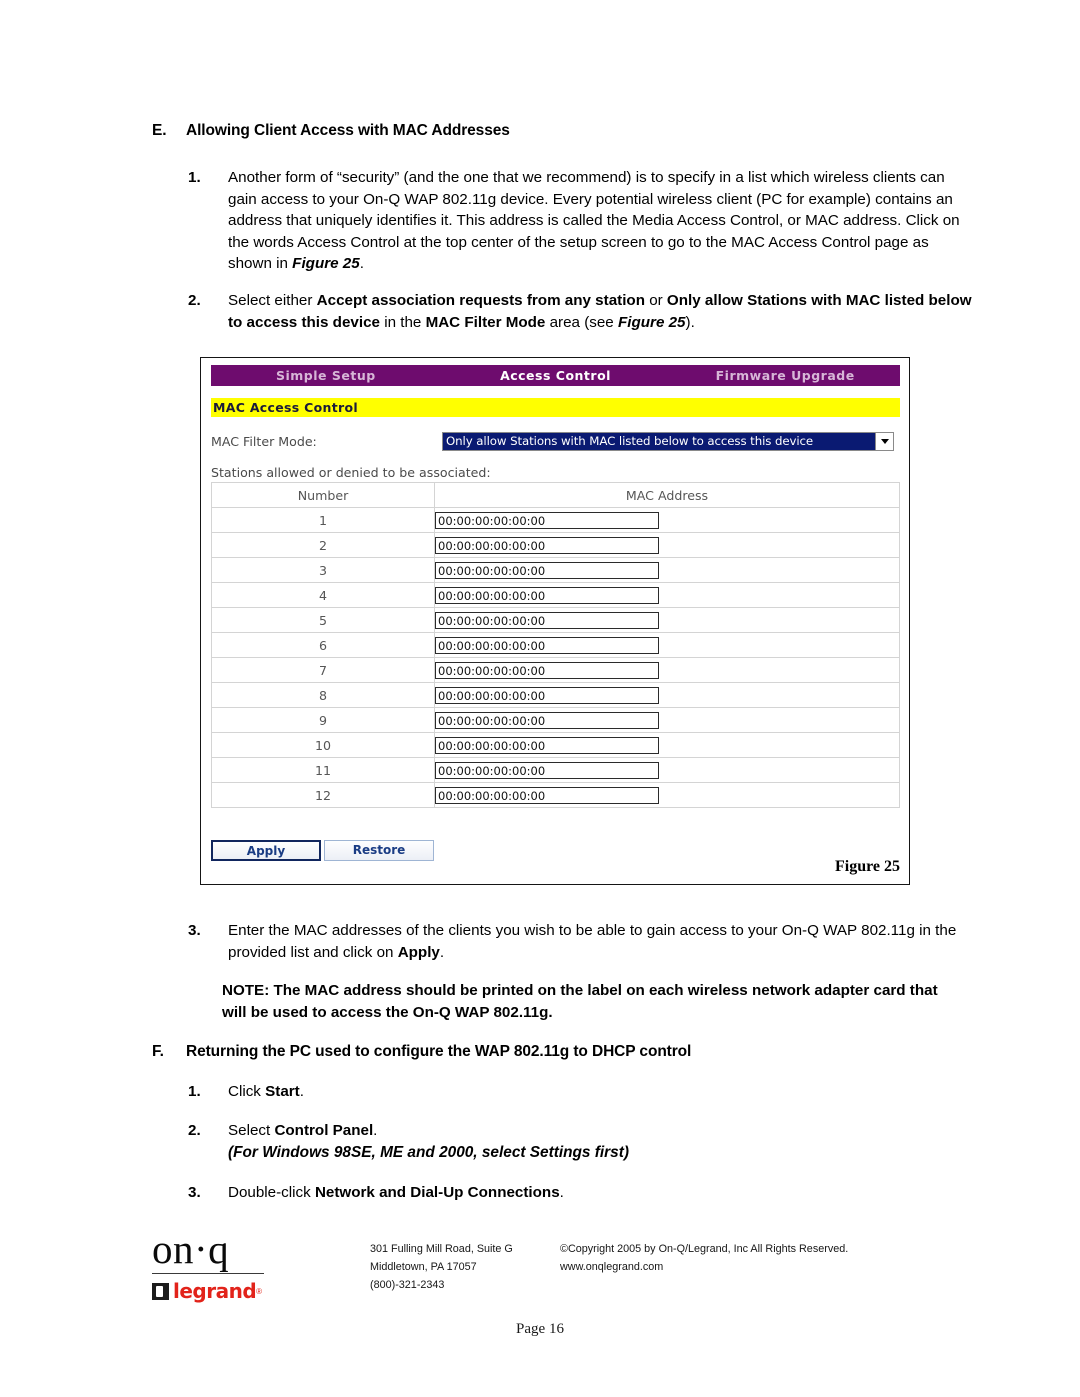  Describe the element at coordinates (323, 795) in the screenshot. I see `row-number: 12` at that location.